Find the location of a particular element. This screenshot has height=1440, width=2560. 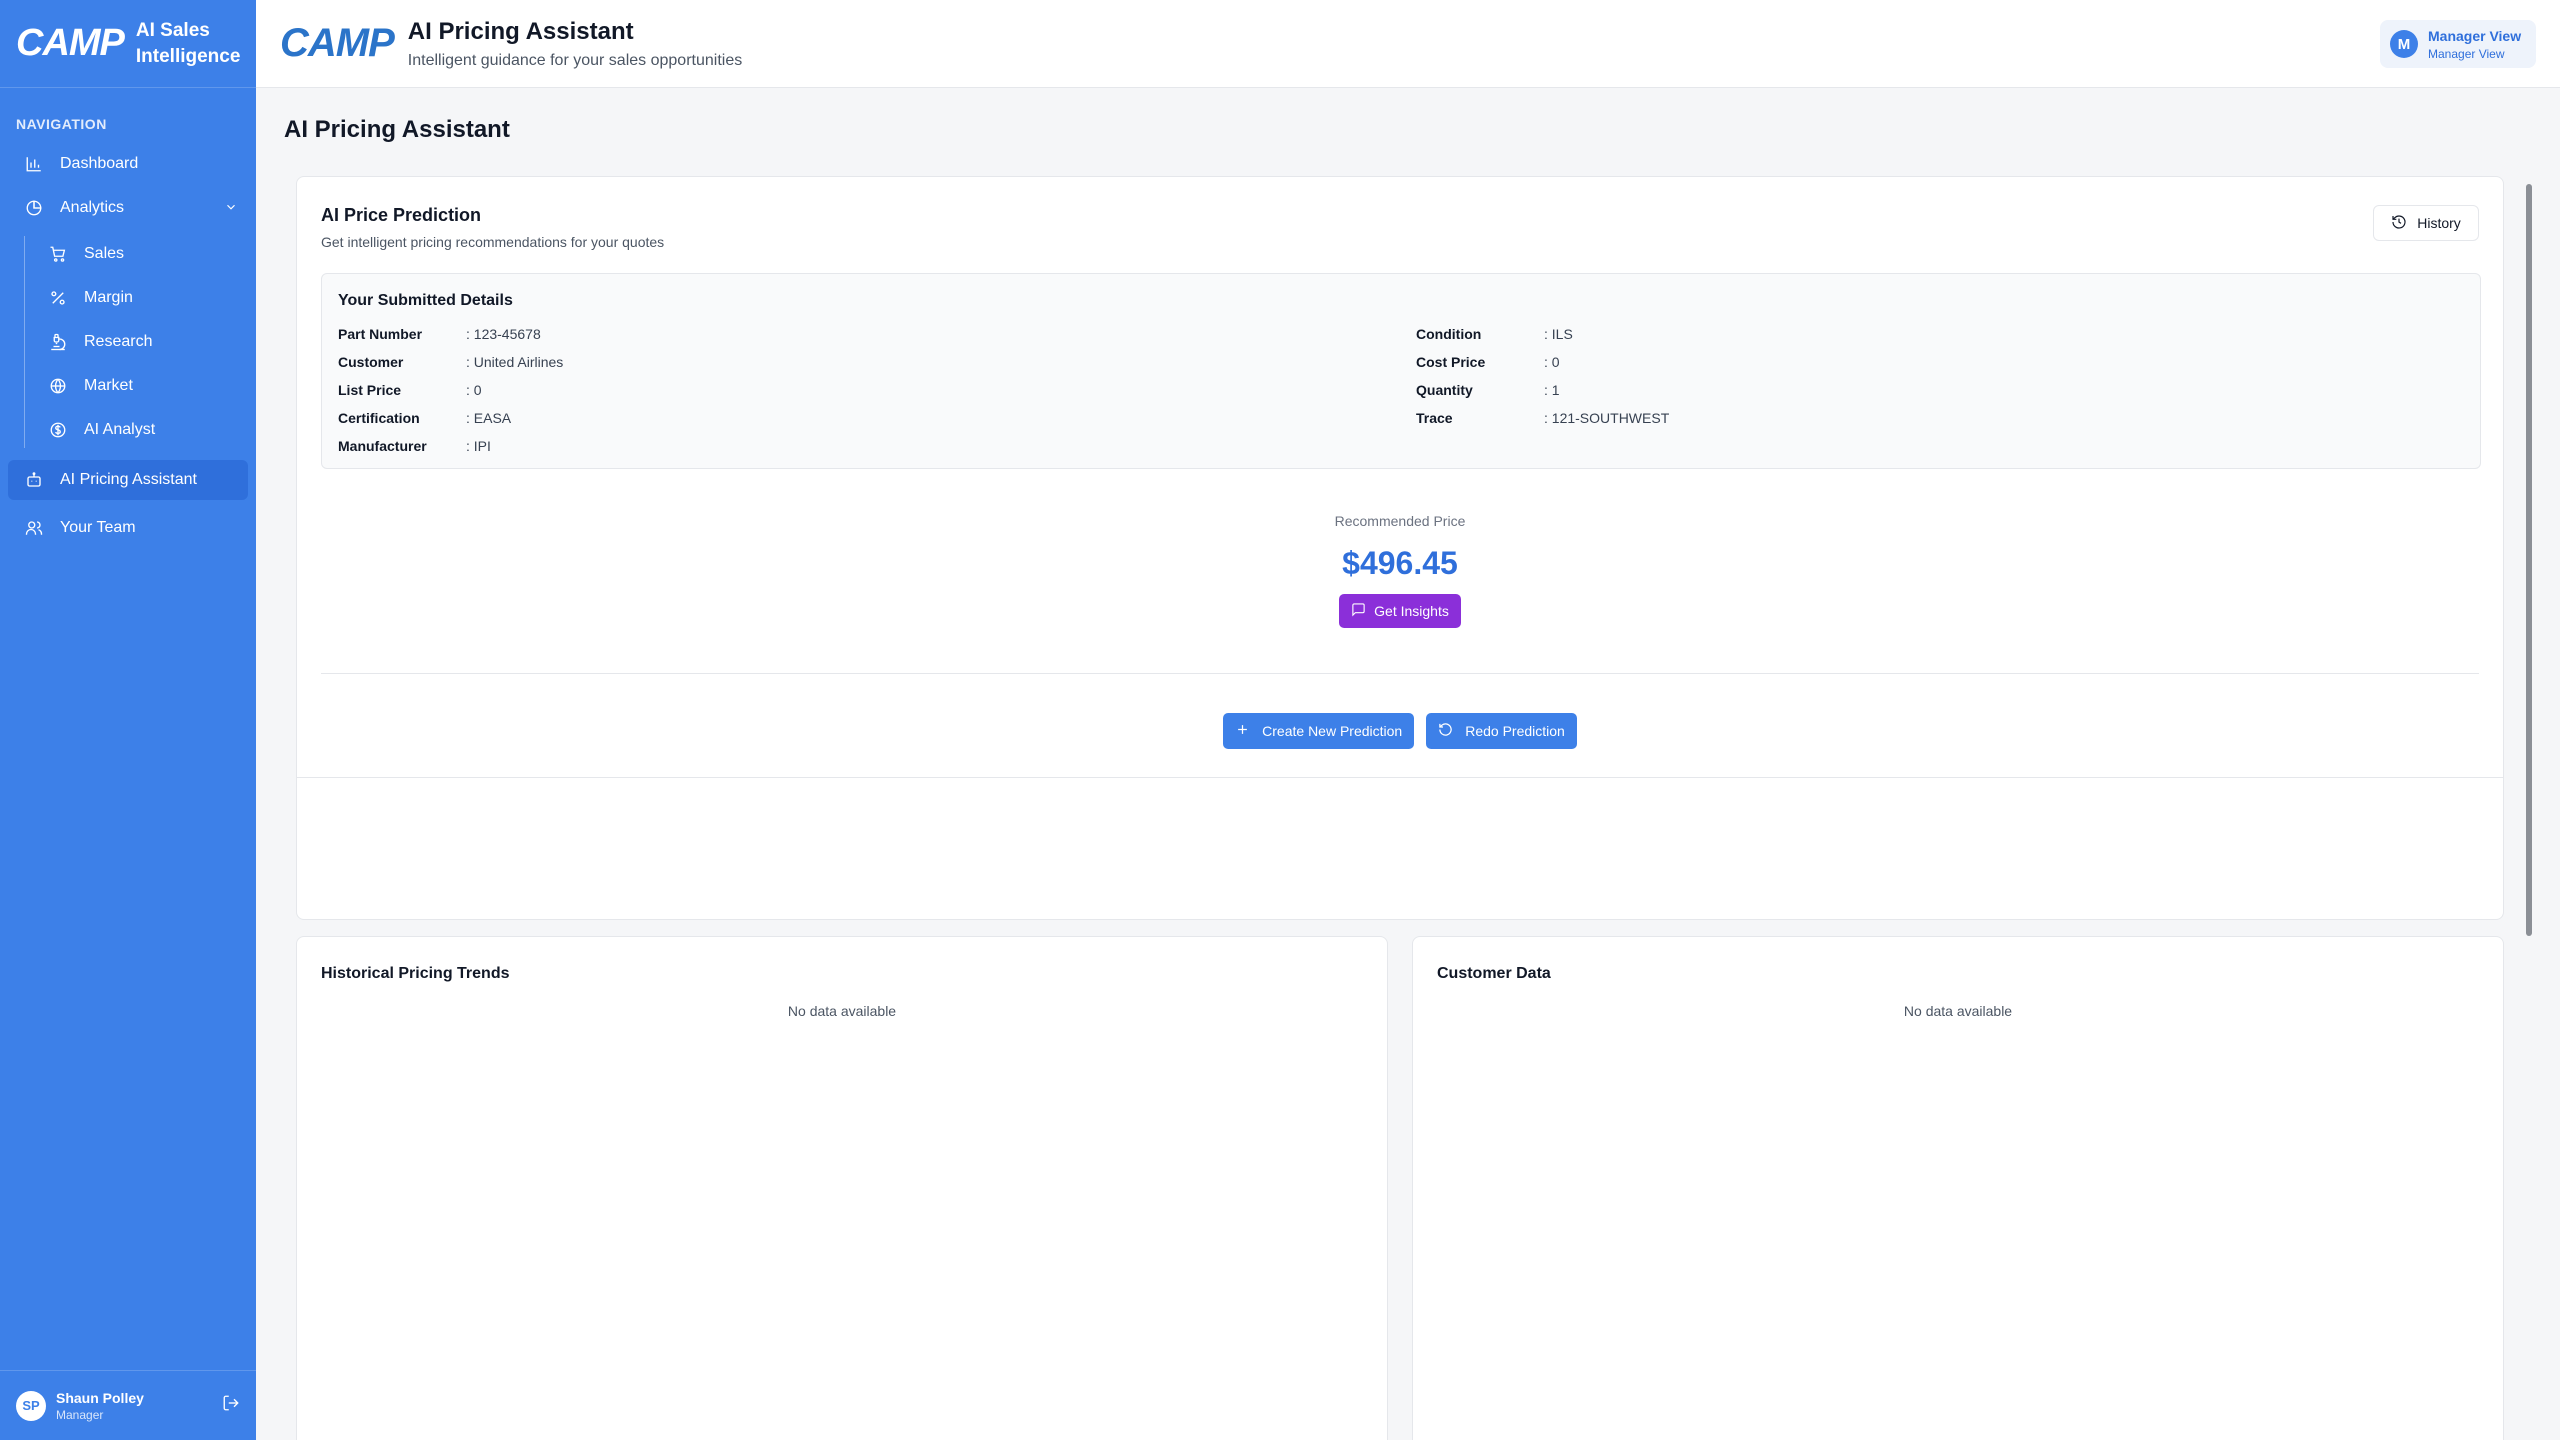

sidebar-item-margin: Margin is located at coordinates (128, 298).